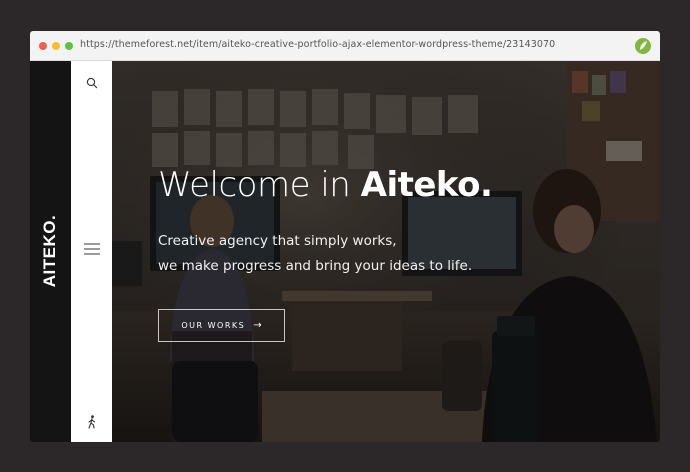  What do you see at coordinates (213, 325) in the screenshot?
I see `our-works-label: OUR WORKS` at bounding box center [213, 325].